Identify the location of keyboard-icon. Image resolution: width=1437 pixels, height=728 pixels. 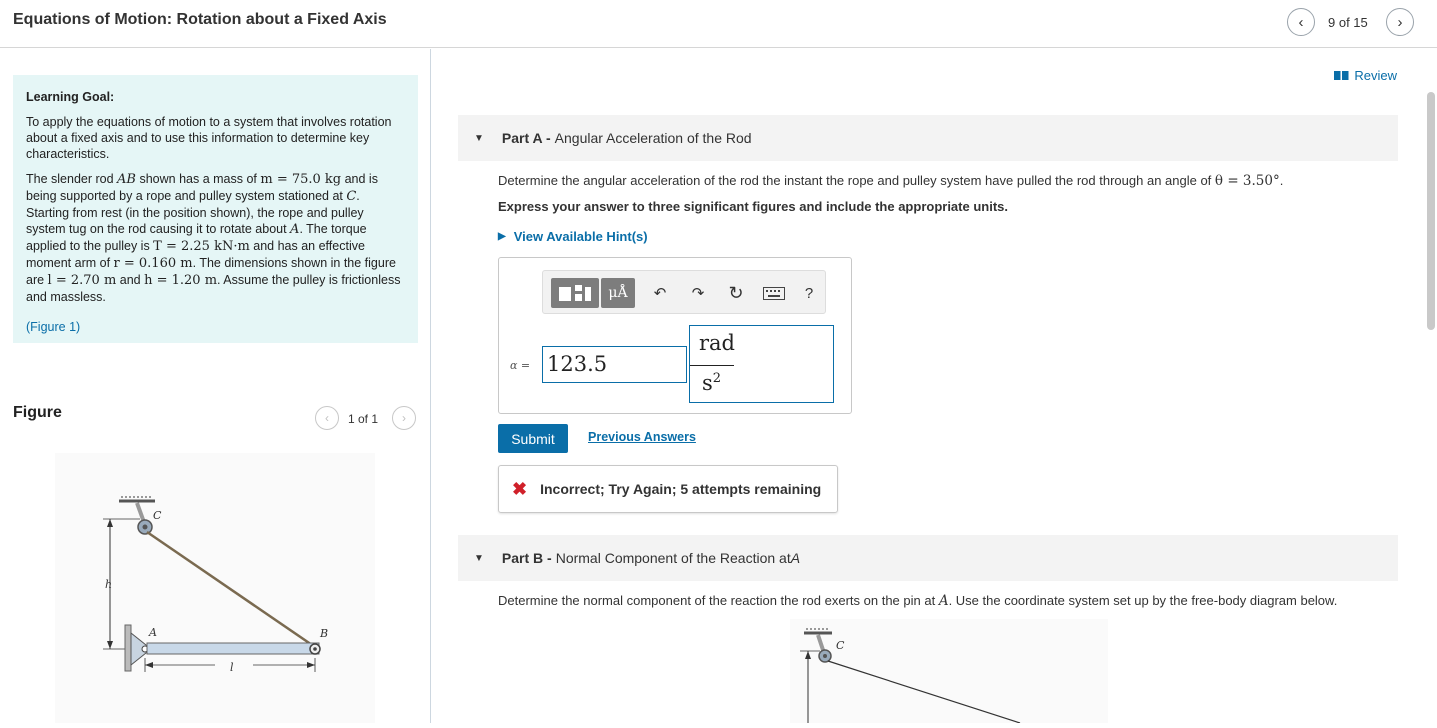
(774, 293).